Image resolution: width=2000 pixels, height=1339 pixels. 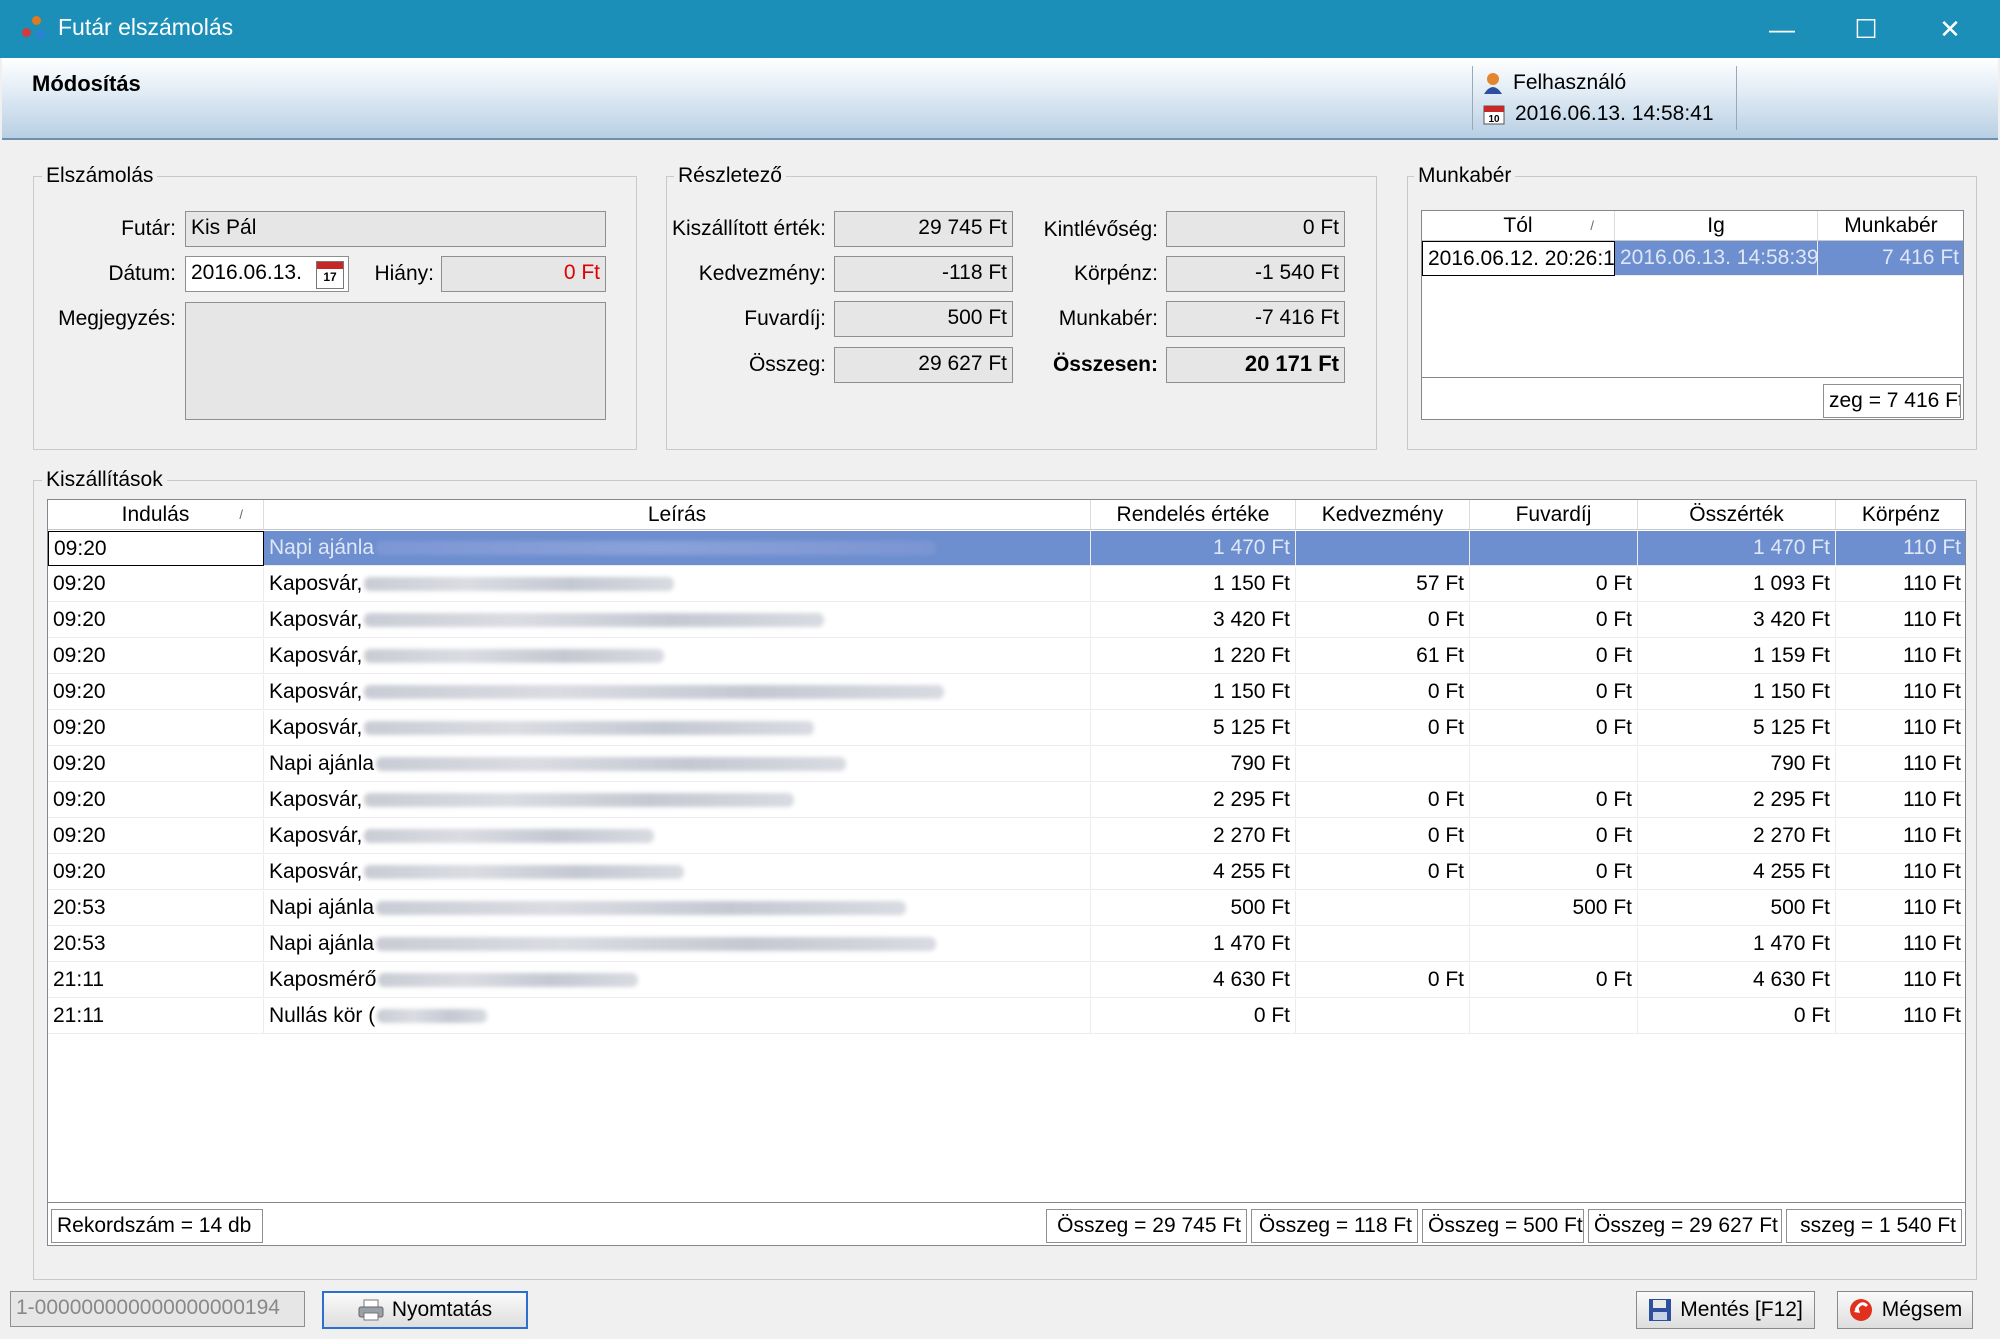 I want to click on row-13-kedvezmeny: 0 Ft, so click(x=1383, y=980).